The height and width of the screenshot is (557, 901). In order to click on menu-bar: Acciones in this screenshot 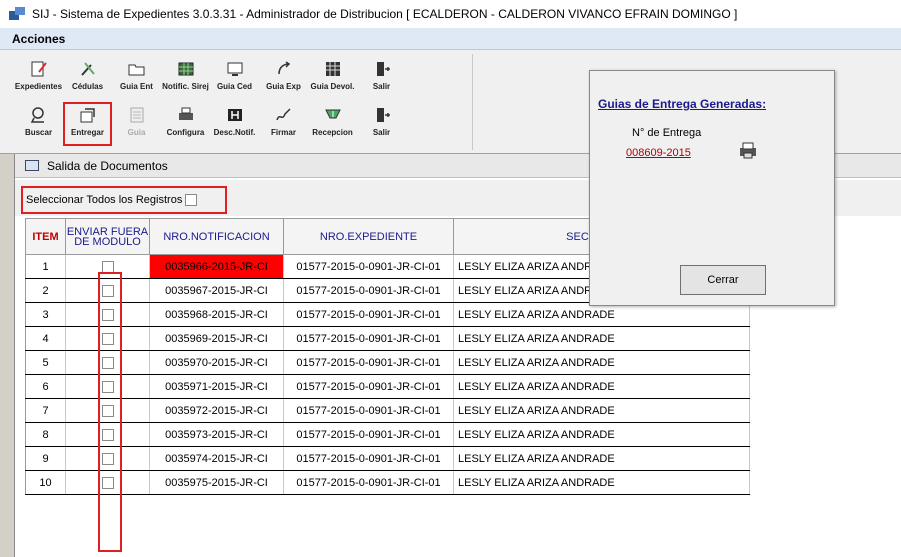, I will do `click(450, 39)`.